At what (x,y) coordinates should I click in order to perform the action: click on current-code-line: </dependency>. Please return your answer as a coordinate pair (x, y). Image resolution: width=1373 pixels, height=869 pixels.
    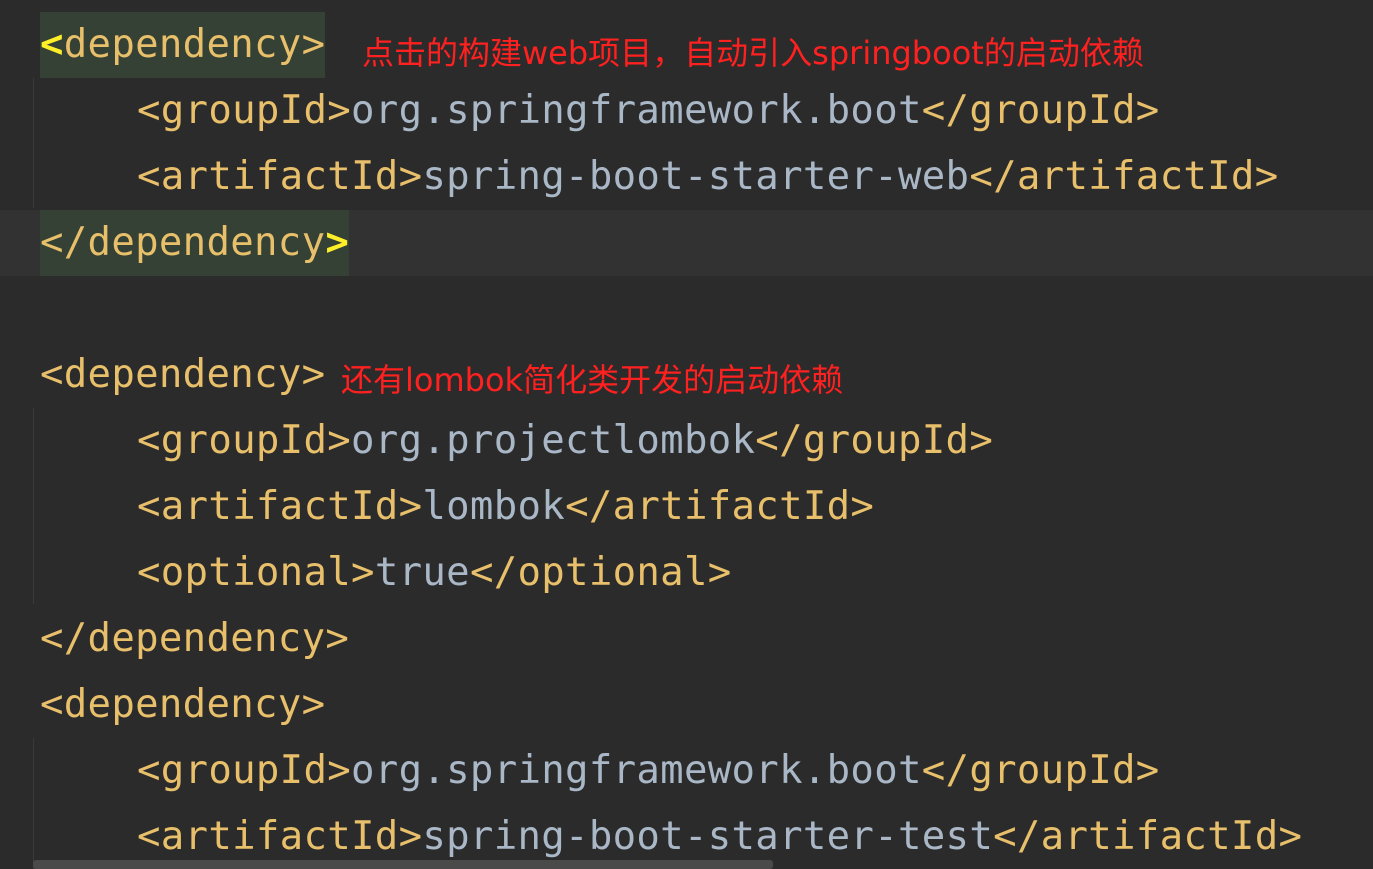
    Looking at the image, I should click on (686, 243).